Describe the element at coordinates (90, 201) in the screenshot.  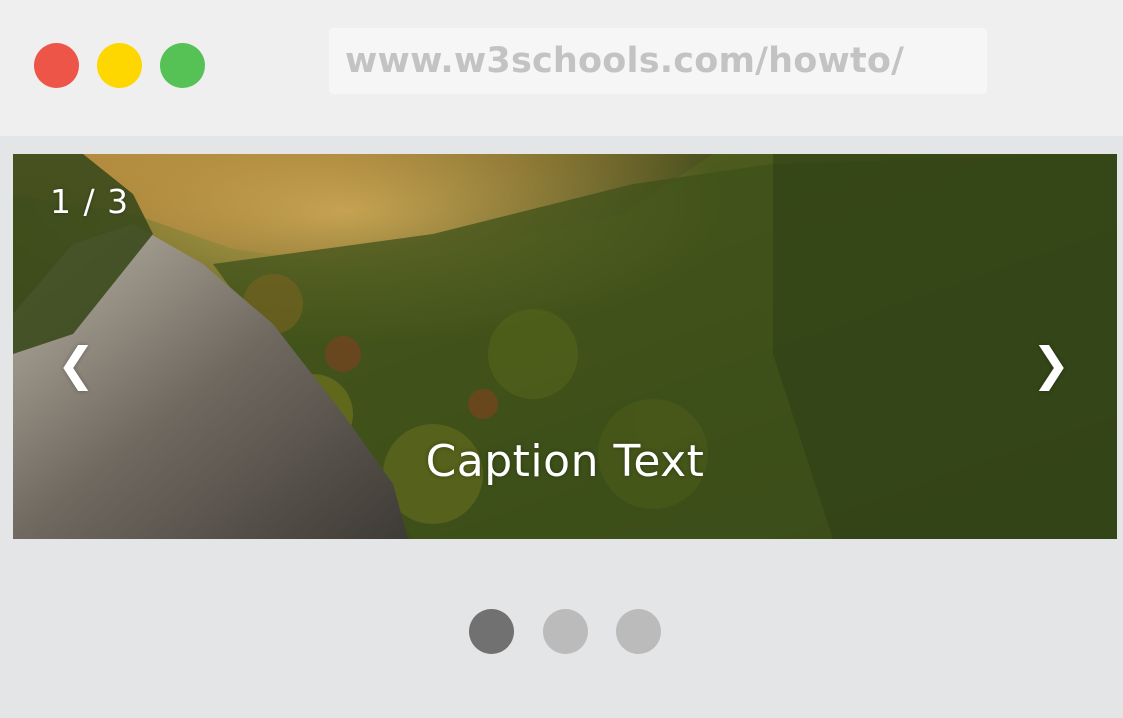
I see `slide-counter: 1 / 3` at that location.